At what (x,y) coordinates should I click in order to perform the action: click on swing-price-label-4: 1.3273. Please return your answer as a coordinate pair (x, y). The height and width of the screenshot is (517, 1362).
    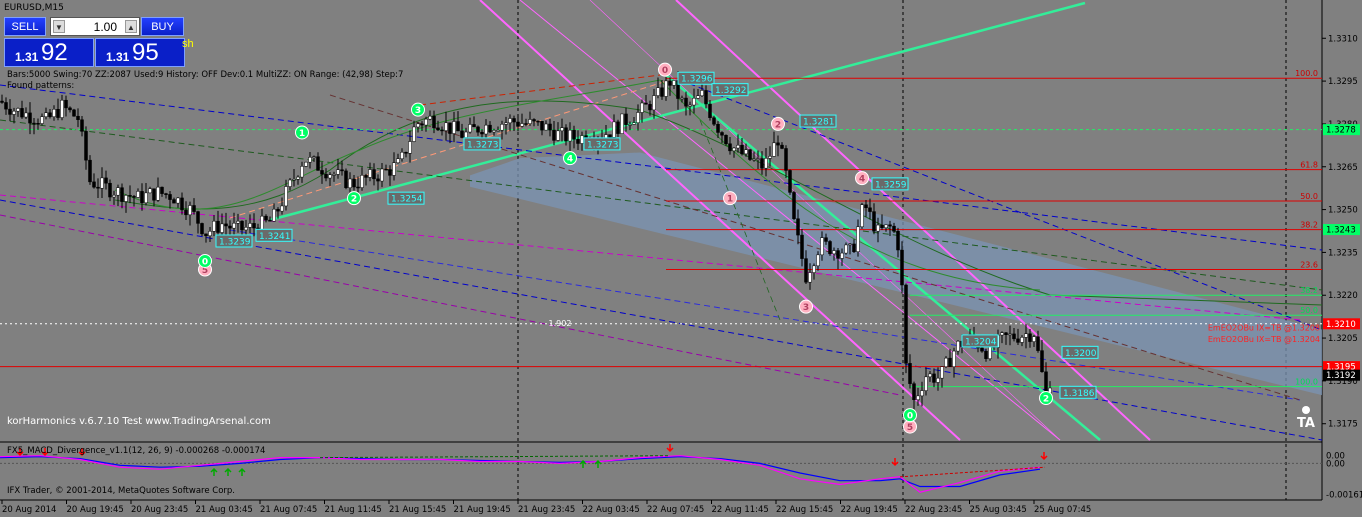
    Looking at the image, I should click on (603, 145).